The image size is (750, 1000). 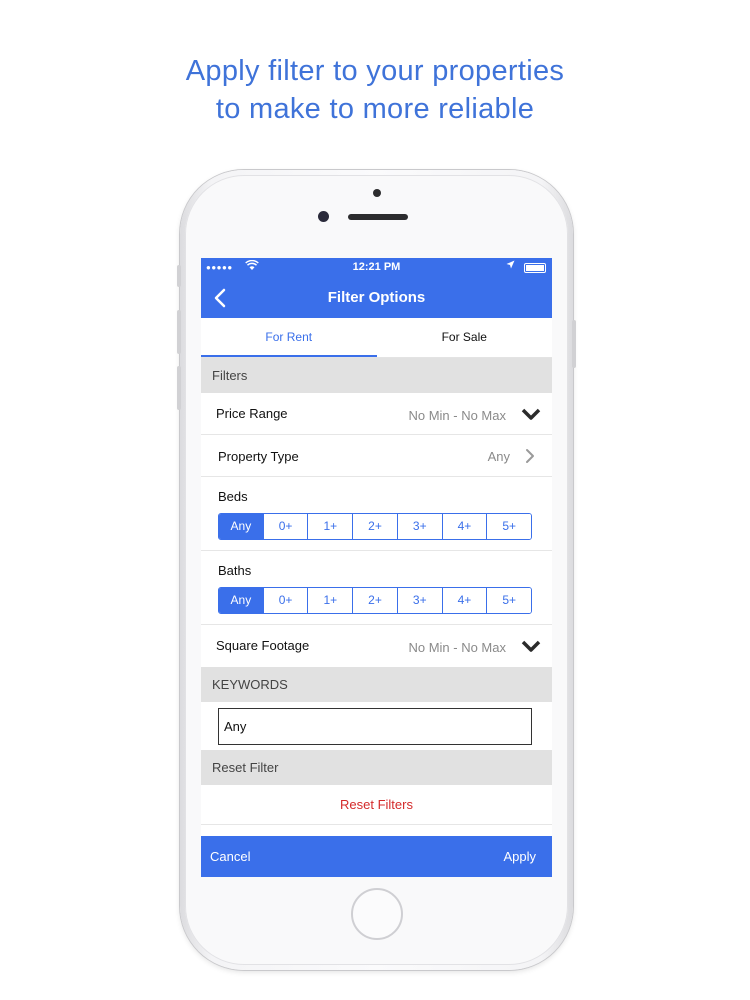 I want to click on cancel-button: Cancel, so click(x=230, y=856).